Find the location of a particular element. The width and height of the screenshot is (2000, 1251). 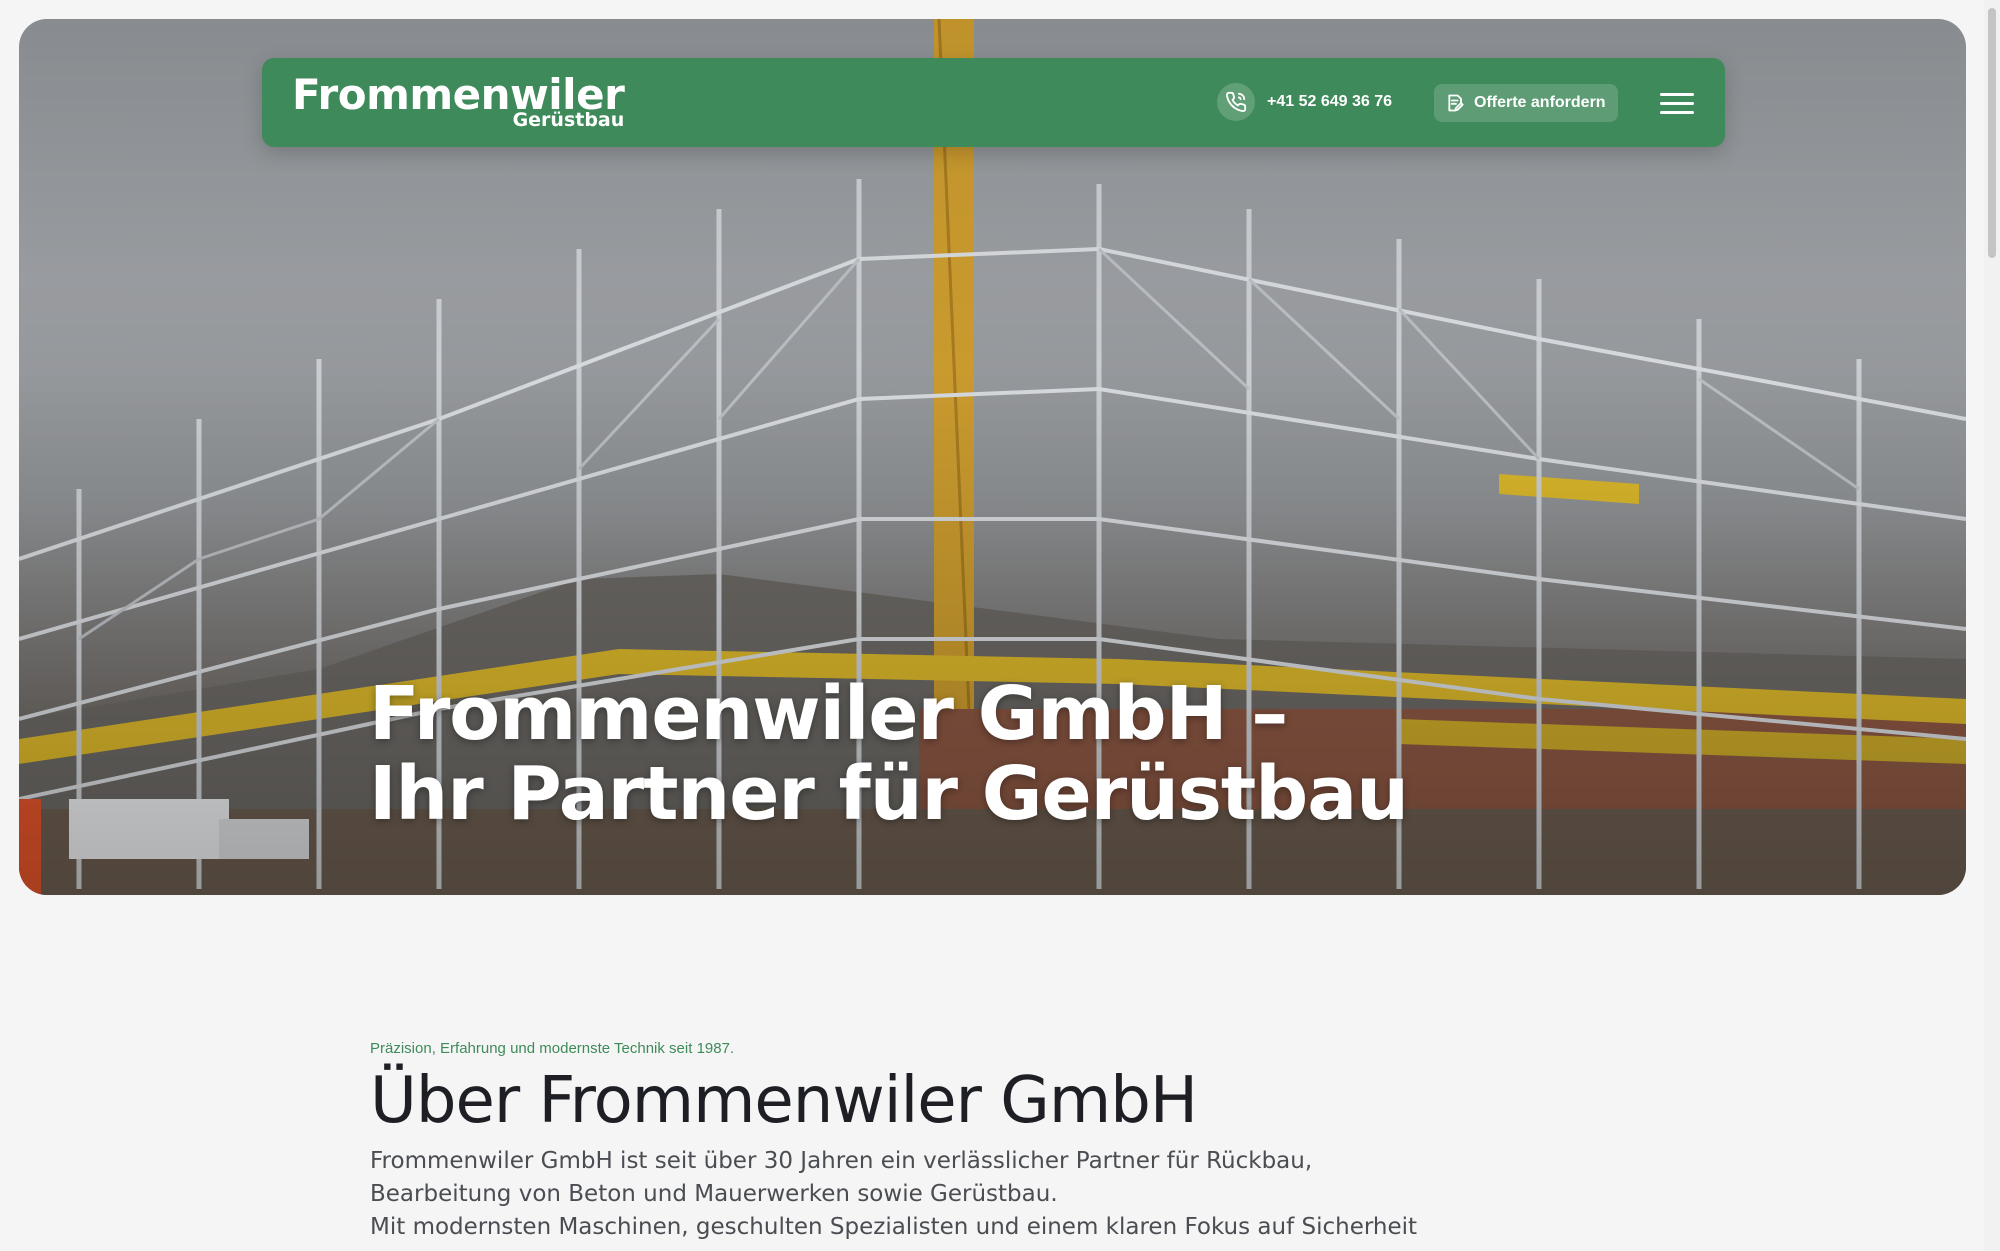

hero-title-line-2: Ihr Partner für Gerüstbau is located at coordinates (889, 794).